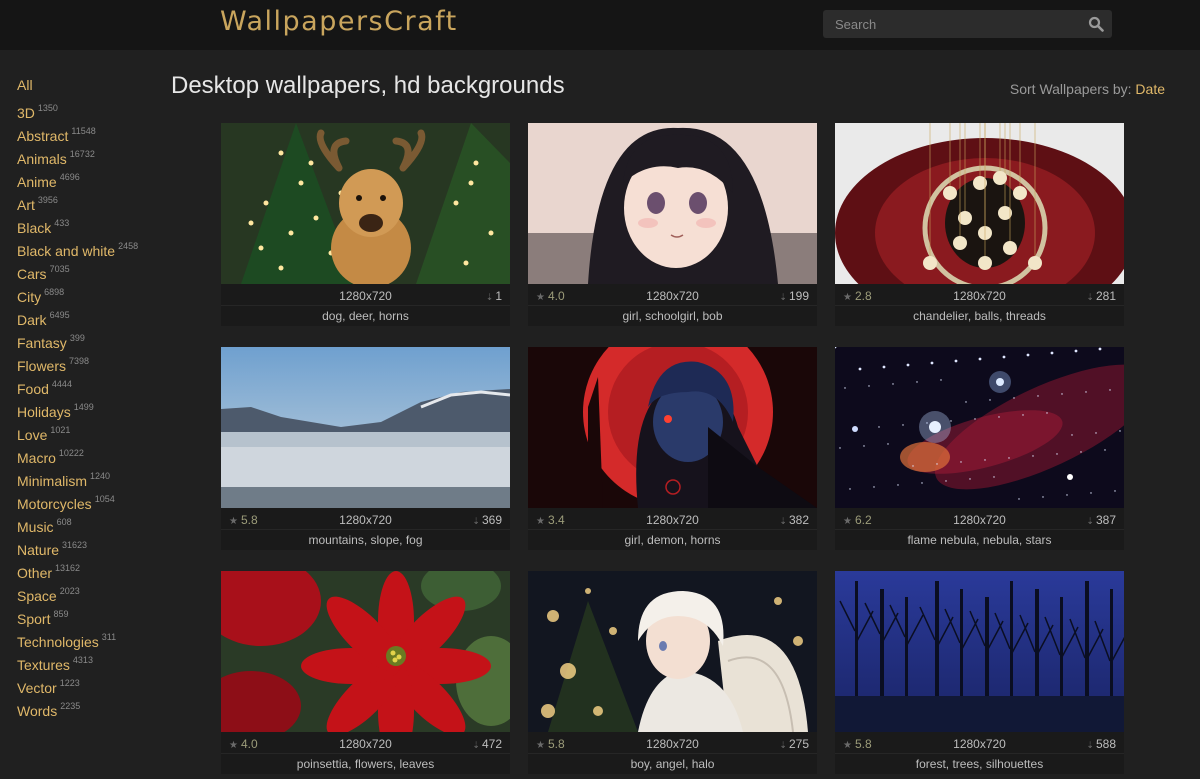 The width and height of the screenshot is (1200, 779). Describe the element at coordinates (92, 247) in the screenshot. I see `category-item: Black and white 2458` at that location.